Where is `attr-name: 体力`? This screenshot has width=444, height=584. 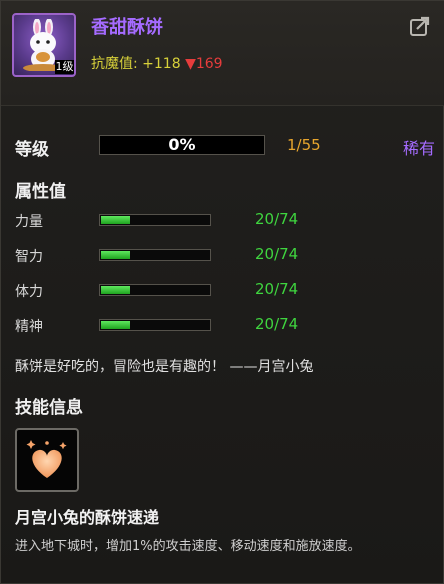 attr-name: 体力 is located at coordinates (29, 292).